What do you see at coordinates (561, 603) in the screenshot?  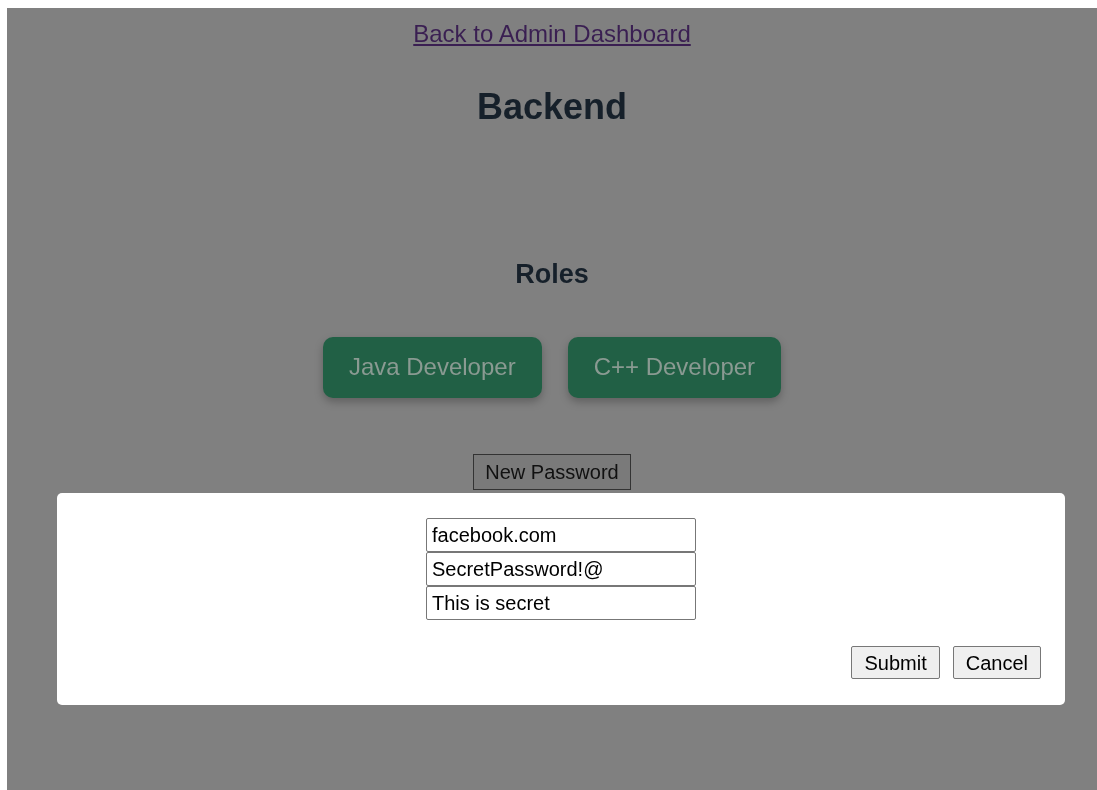 I see `input-field: This is secret` at bounding box center [561, 603].